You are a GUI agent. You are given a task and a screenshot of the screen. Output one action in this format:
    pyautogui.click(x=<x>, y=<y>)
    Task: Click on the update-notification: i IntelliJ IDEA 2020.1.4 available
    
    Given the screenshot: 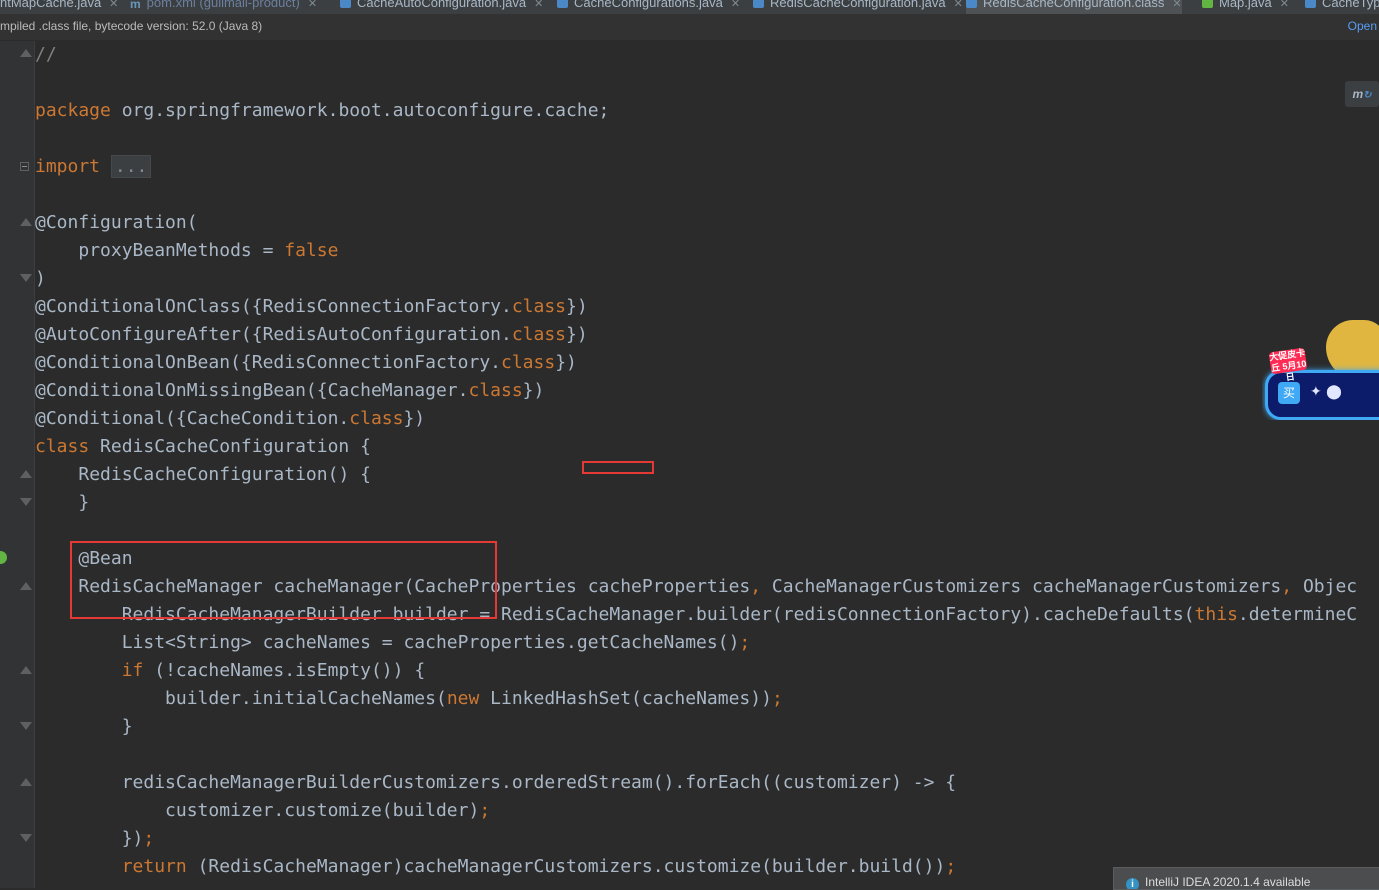 What is the action you would take?
    pyautogui.click(x=1246, y=878)
    